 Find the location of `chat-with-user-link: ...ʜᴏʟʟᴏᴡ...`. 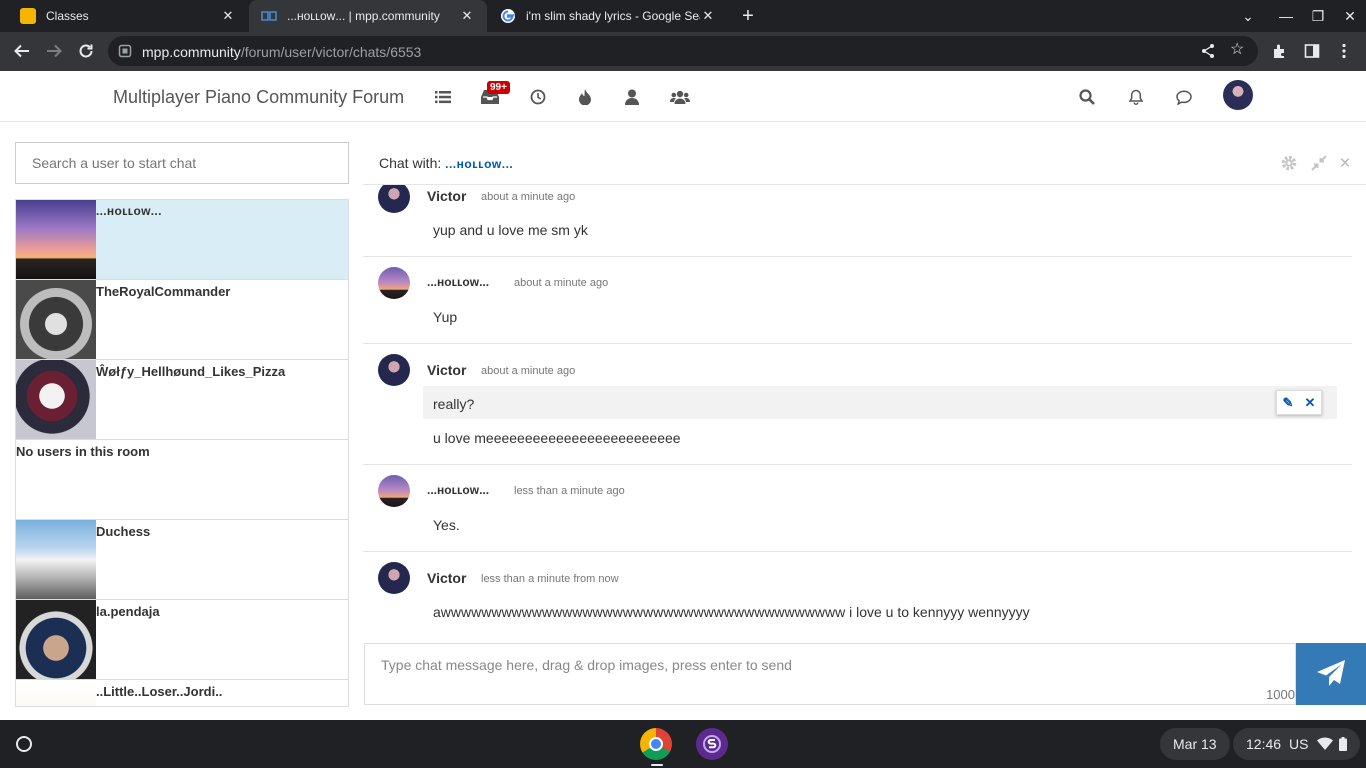

chat-with-user-link: ...ʜᴏʟʟᴏᴡ... is located at coordinates (479, 164).